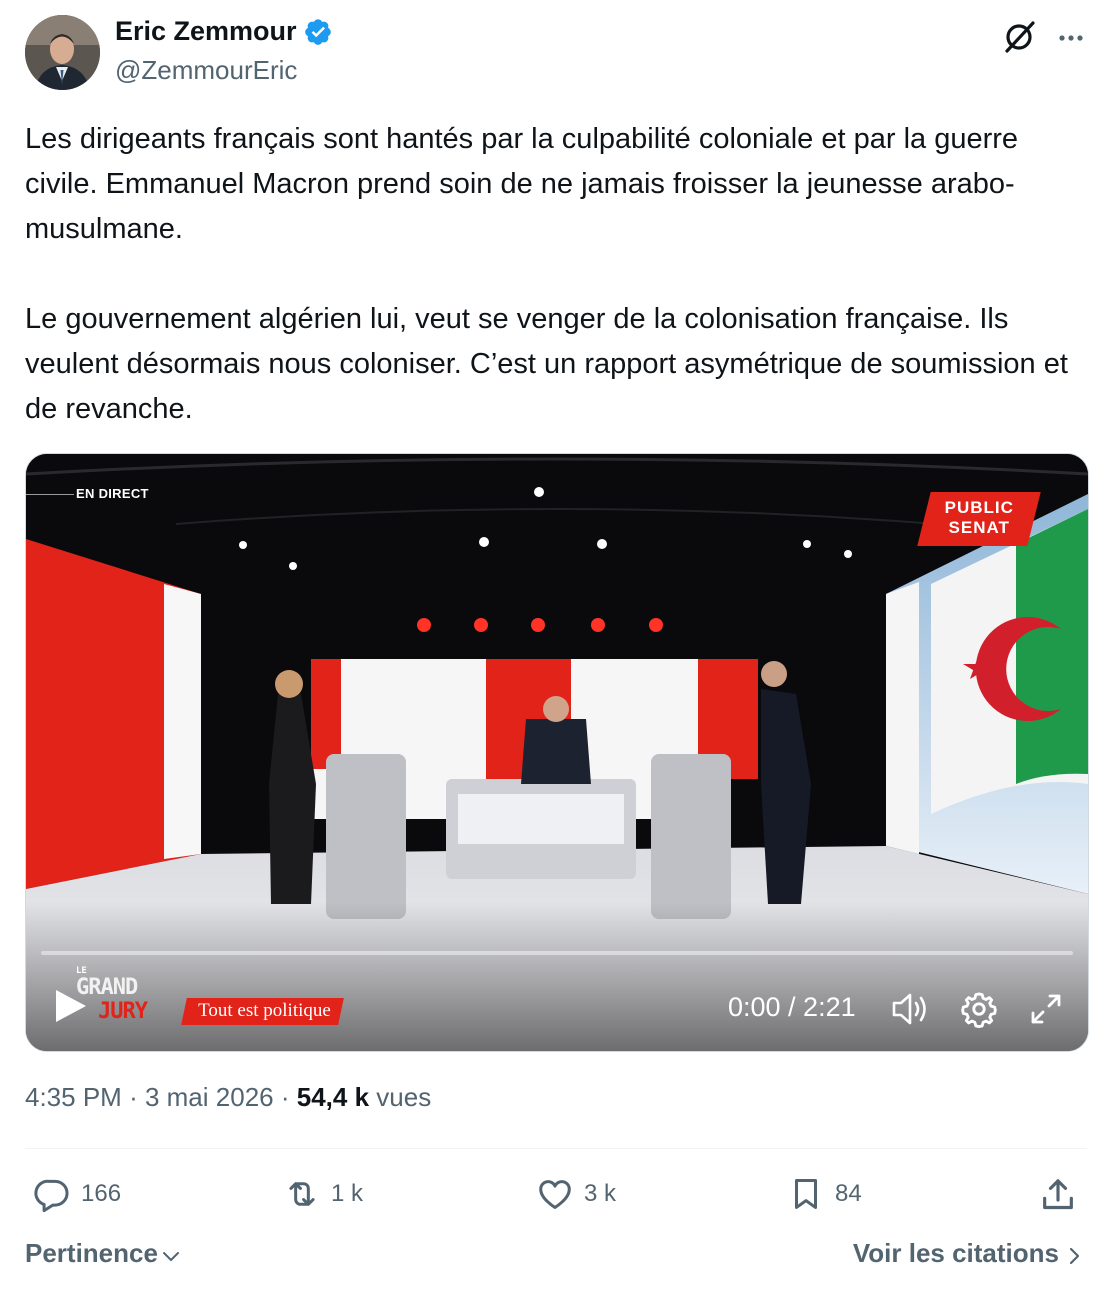 The width and height of the screenshot is (1113, 1291). What do you see at coordinates (806, 1194) in the screenshot?
I see `bookmark-icon` at bounding box center [806, 1194].